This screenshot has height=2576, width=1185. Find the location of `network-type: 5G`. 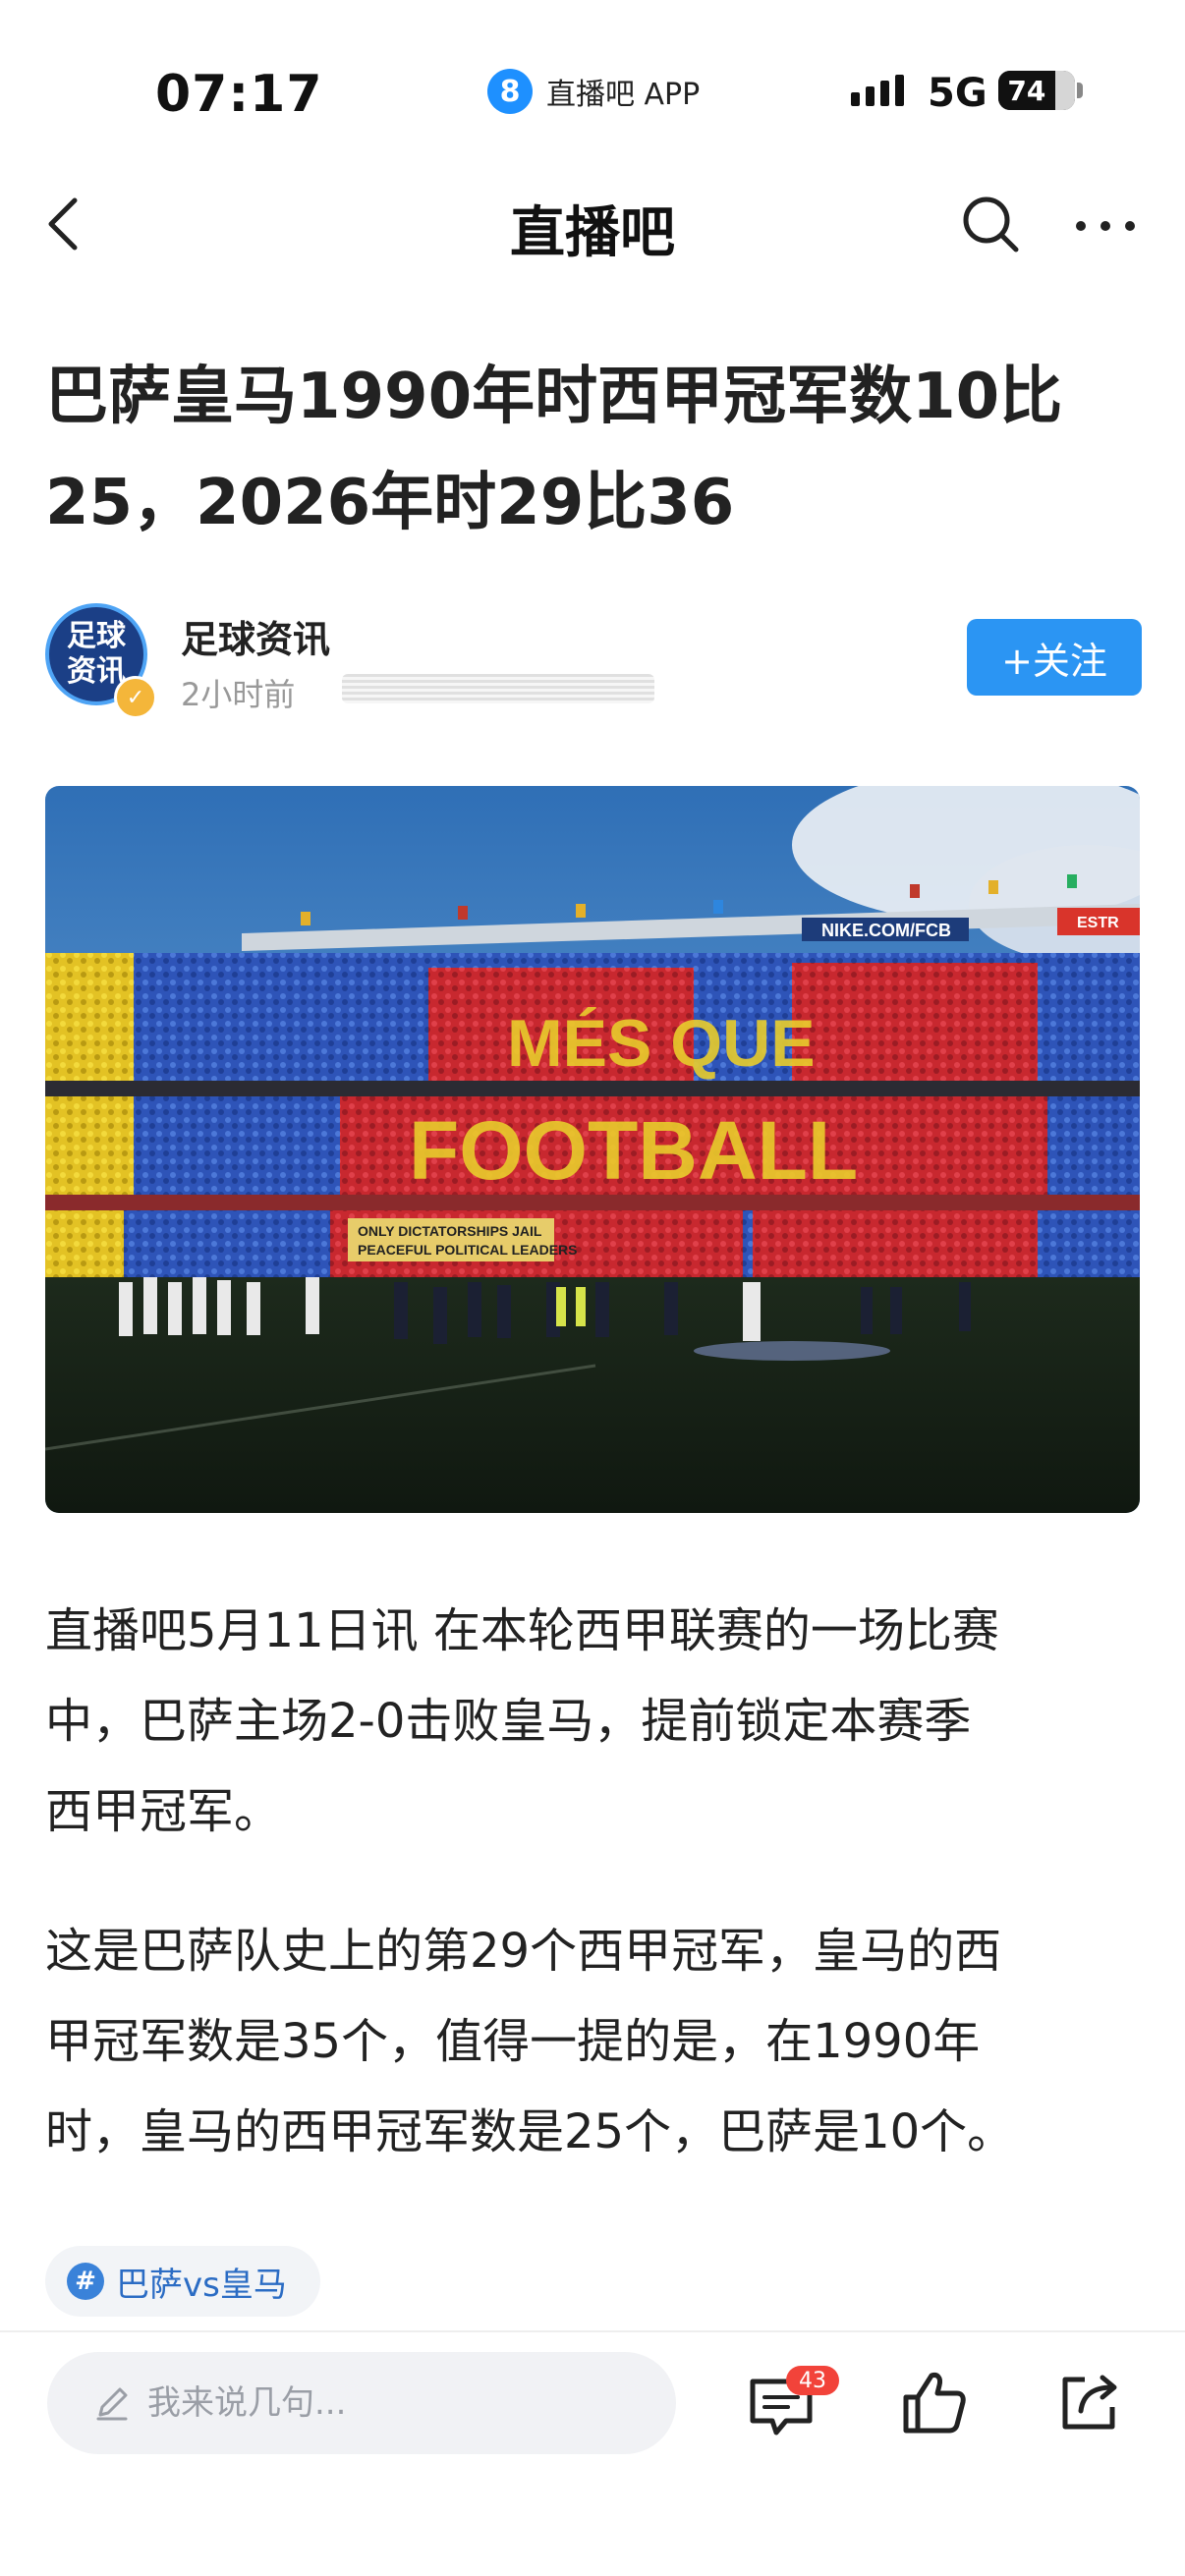

network-type: 5G is located at coordinates (958, 93).